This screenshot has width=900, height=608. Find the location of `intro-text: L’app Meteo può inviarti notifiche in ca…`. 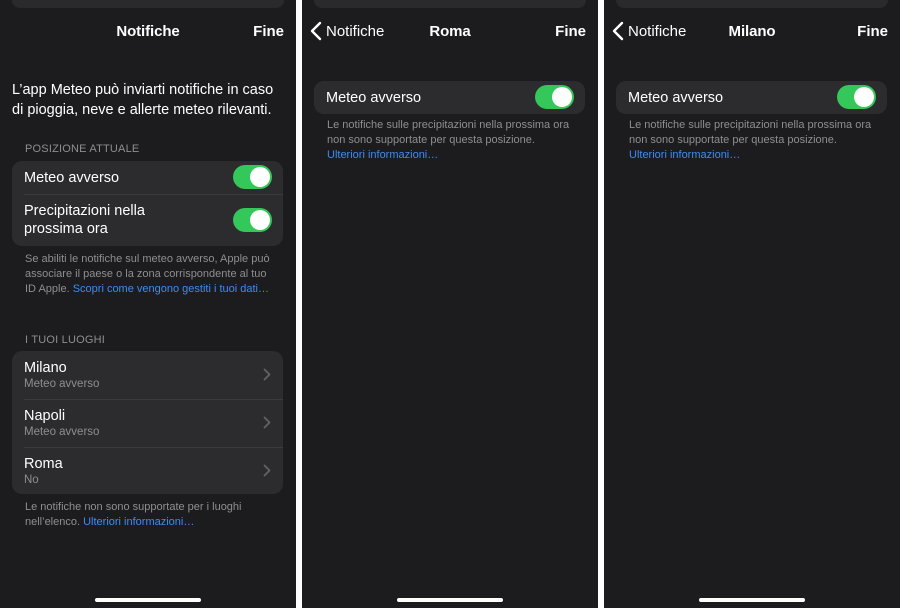

intro-text: L’app Meteo può inviarti notifiche in ca… is located at coordinates (143, 100).